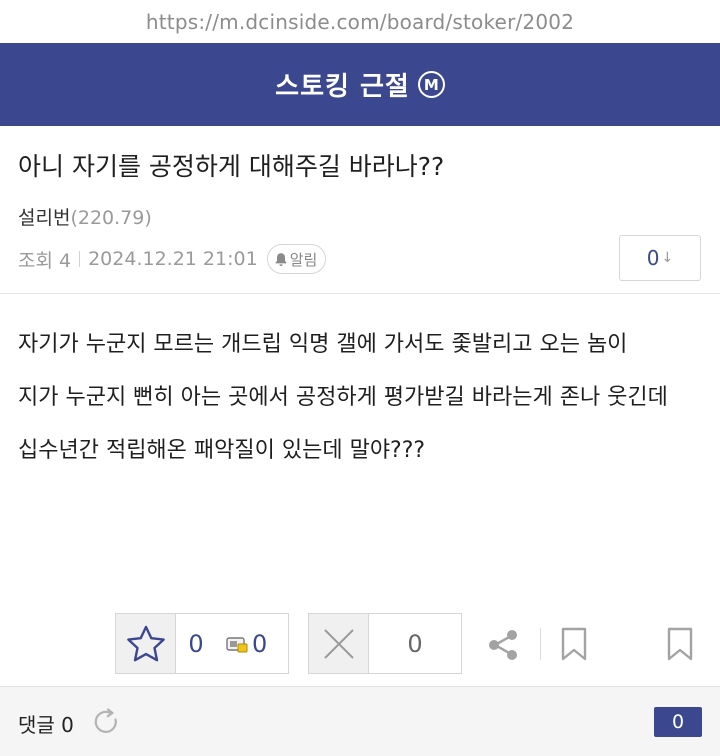 The height and width of the screenshot is (756, 720). I want to click on refresh-button, so click(106, 724).